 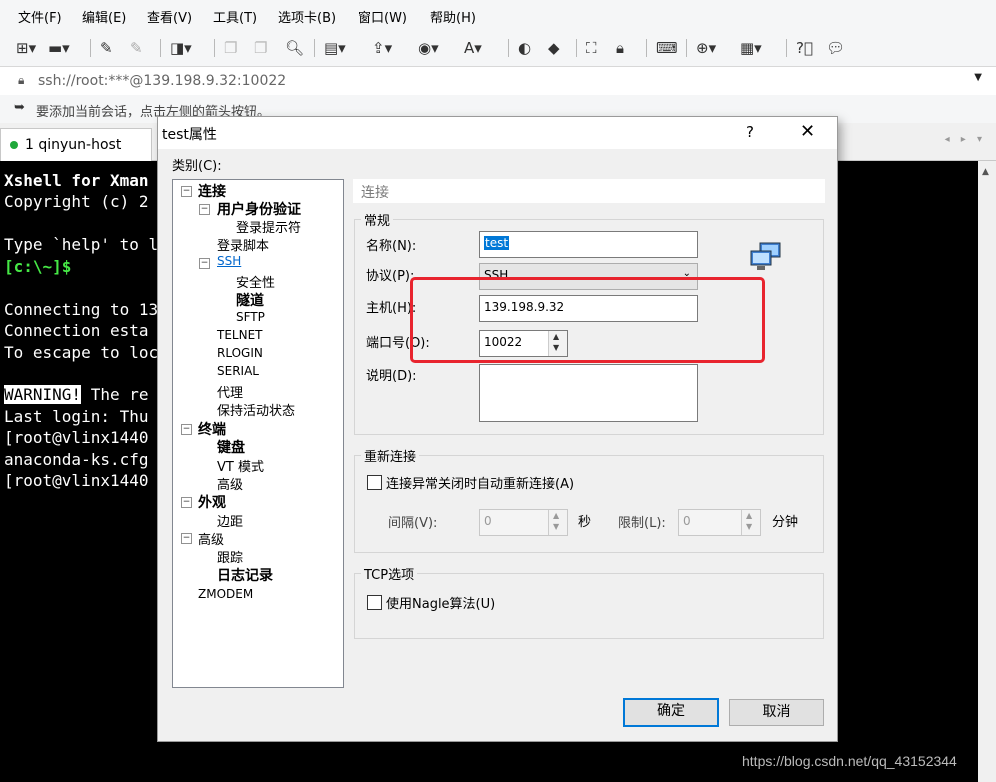 I want to click on tree-item-appearance: 外观, so click(x=212, y=502).